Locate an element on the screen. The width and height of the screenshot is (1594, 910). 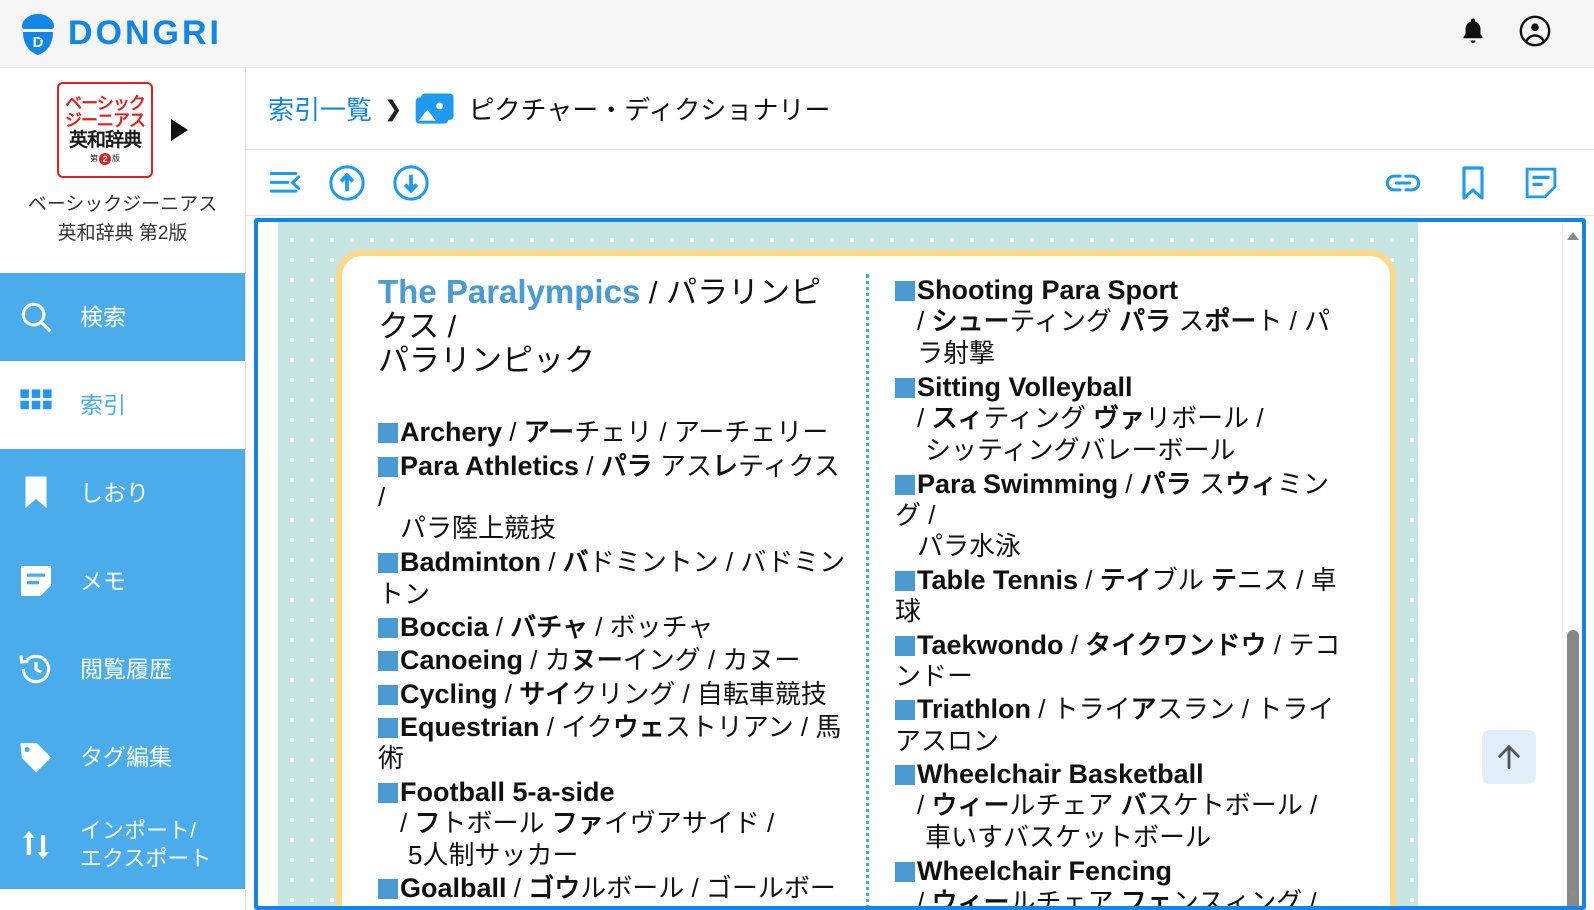
bell-icon is located at coordinates (1473, 33).